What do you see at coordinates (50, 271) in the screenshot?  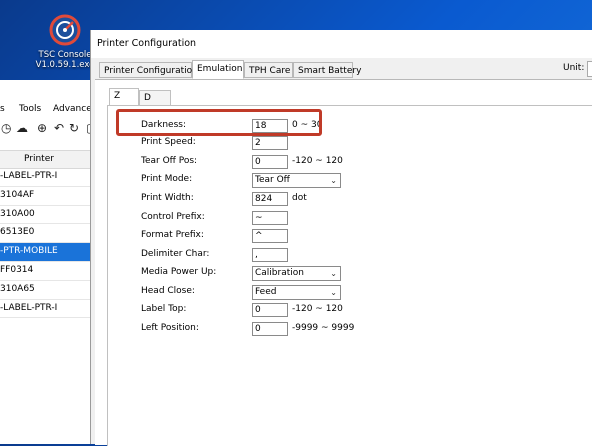 I see `printer-row: FF0314` at bounding box center [50, 271].